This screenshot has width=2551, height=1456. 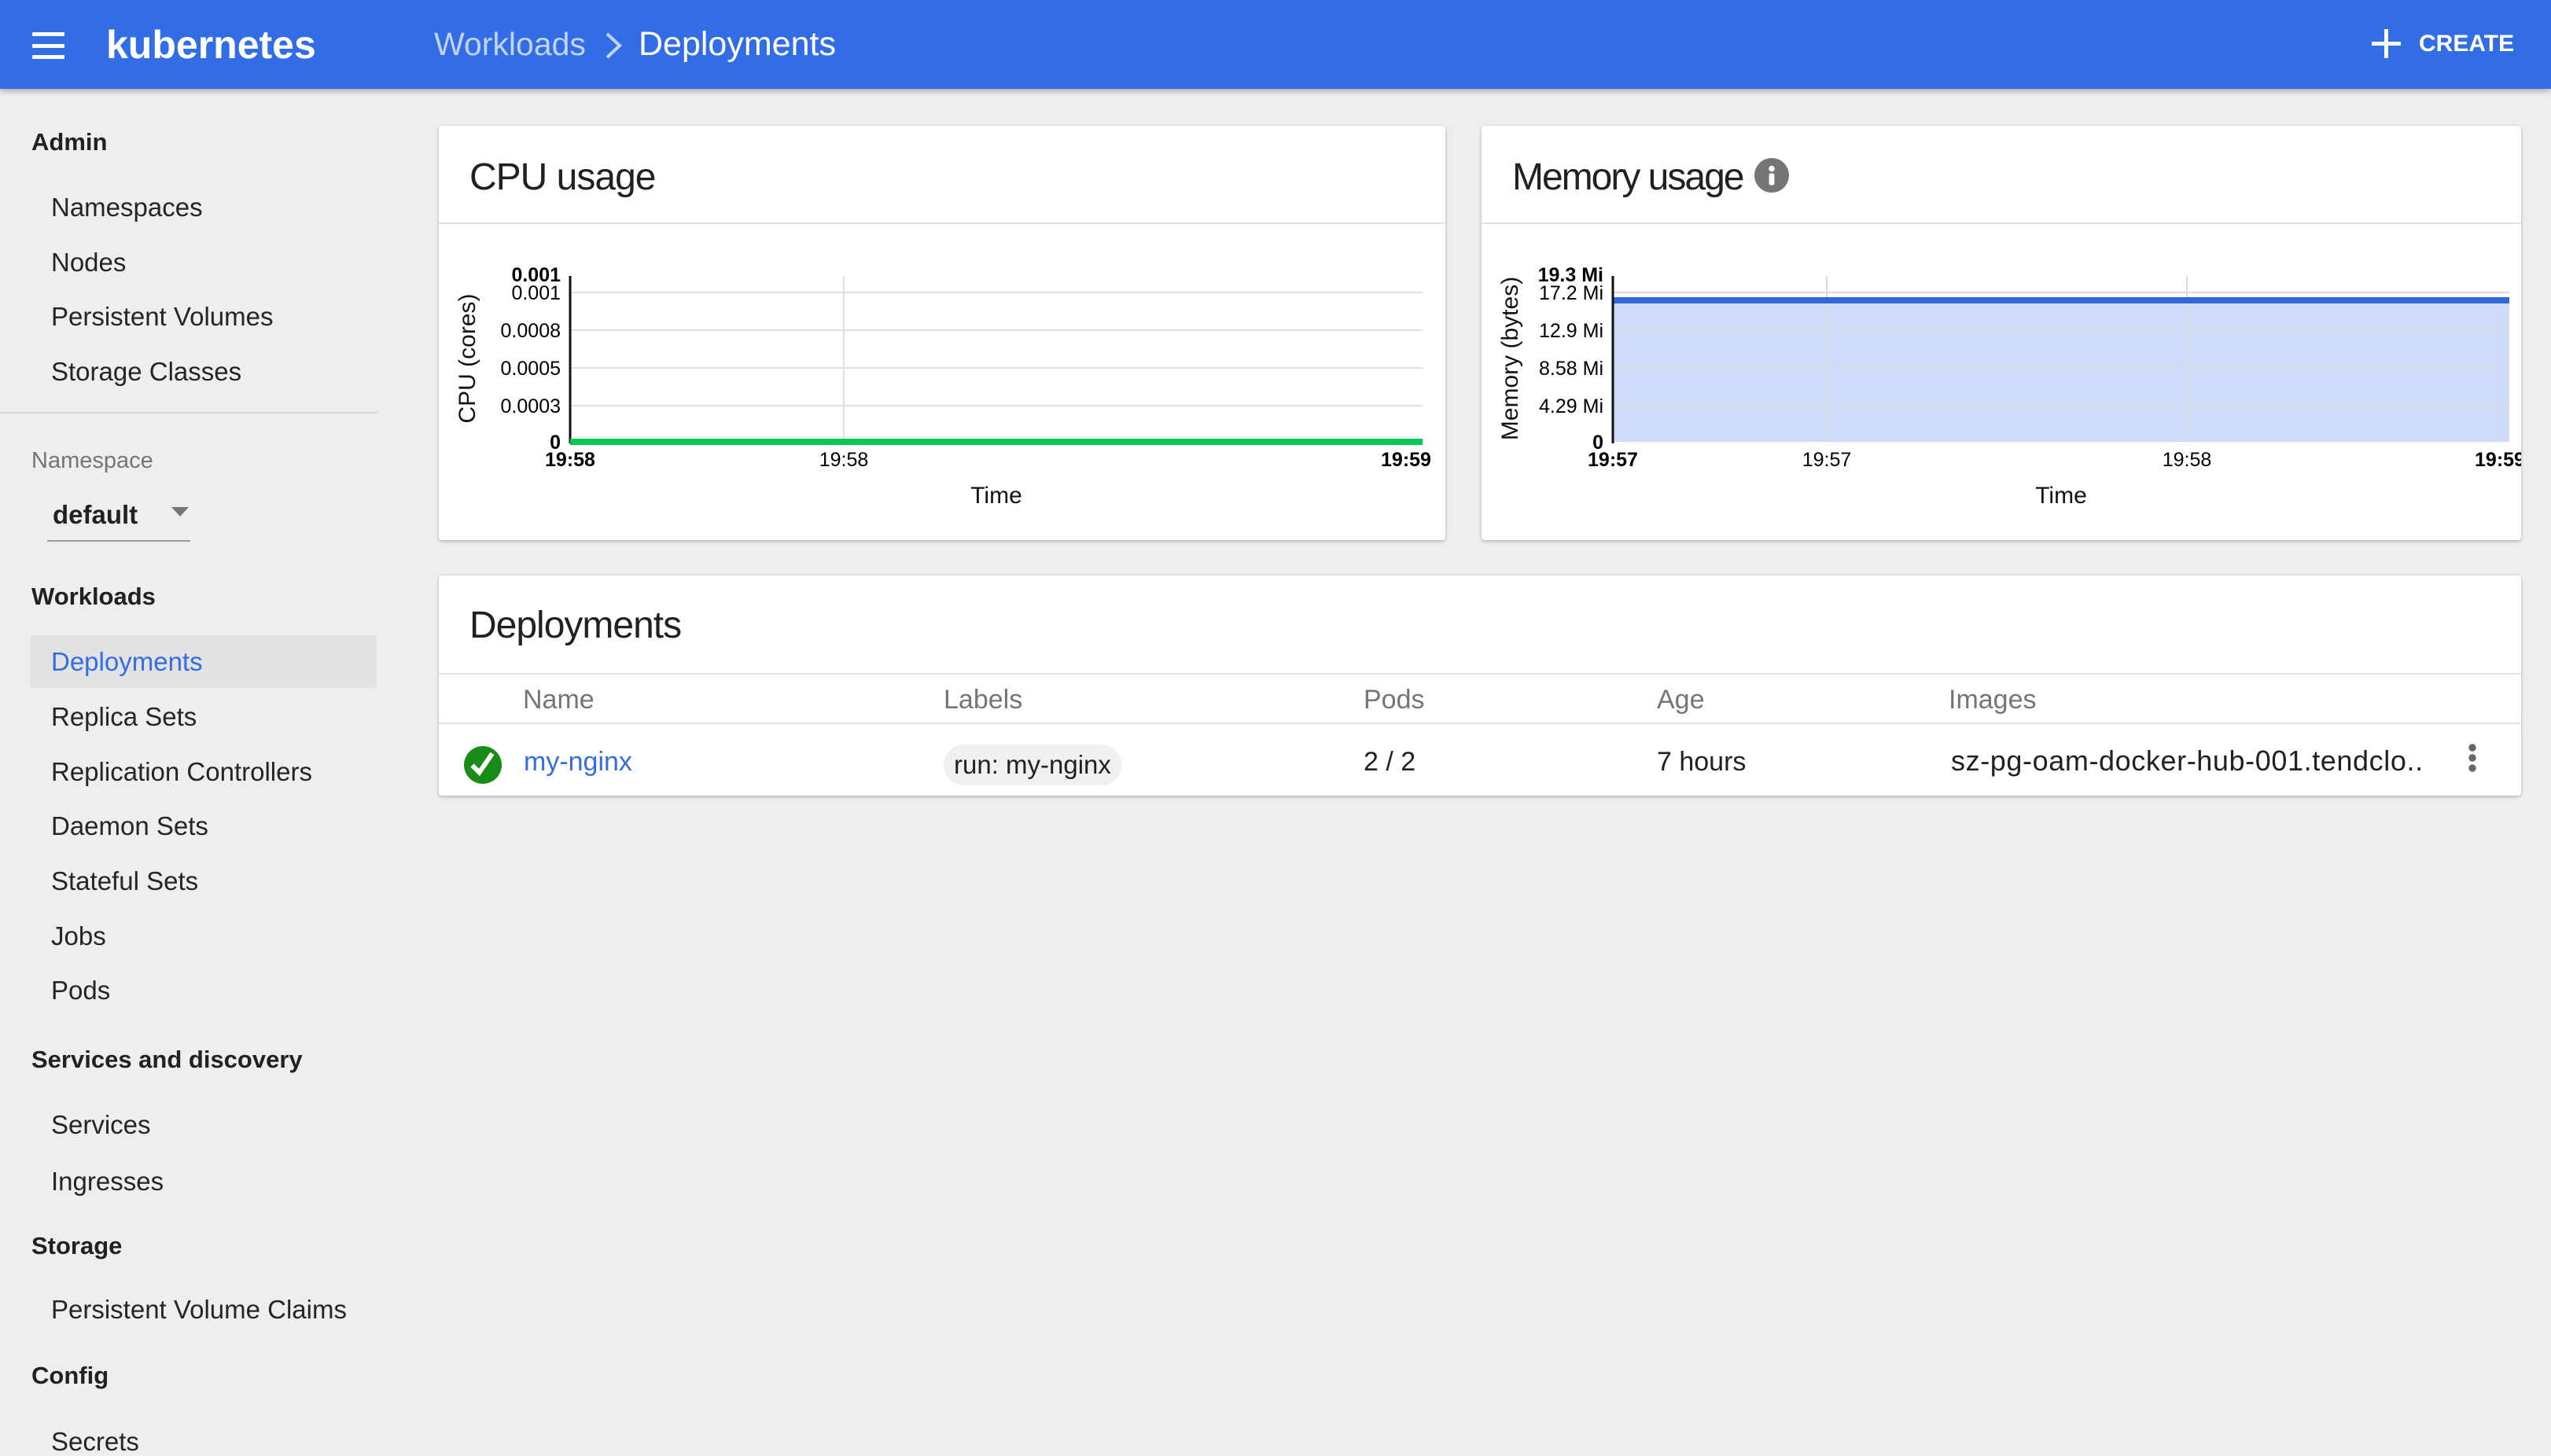 I want to click on svg-text: 0.0003, so click(x=531, y=406).